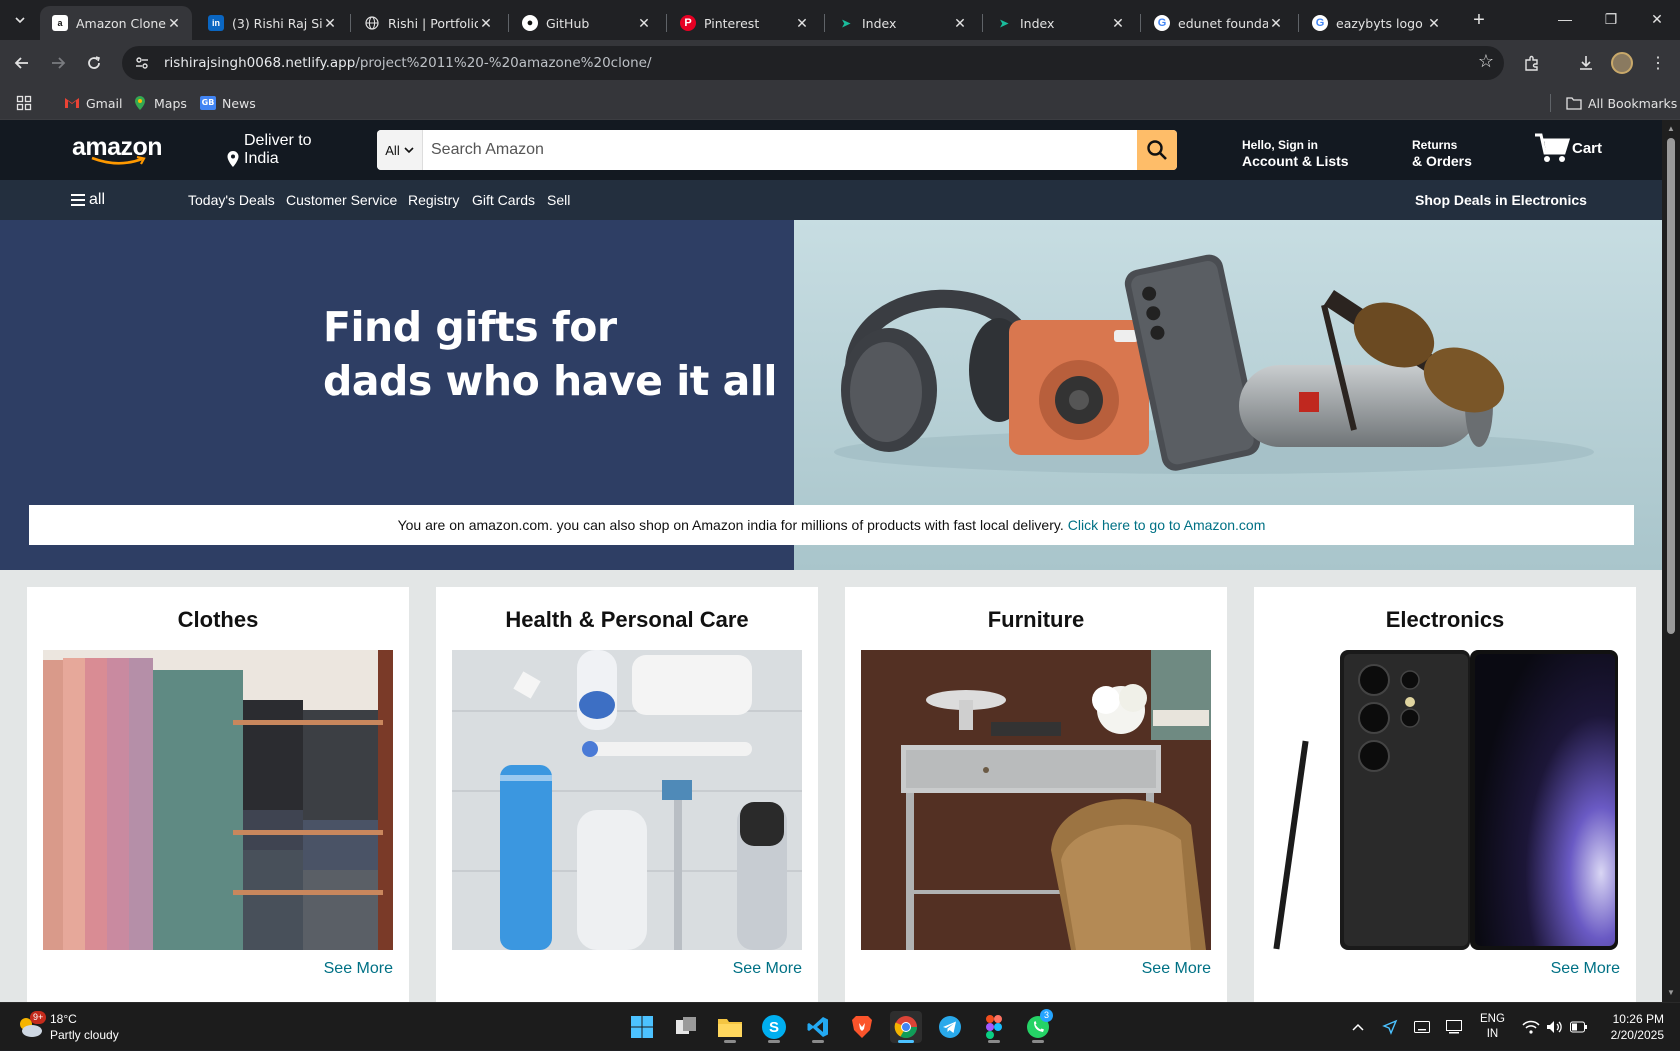  Describe the element at coordinates (63, 1019) in the screenshot. I see `weather-temp: 18°C` at that location.